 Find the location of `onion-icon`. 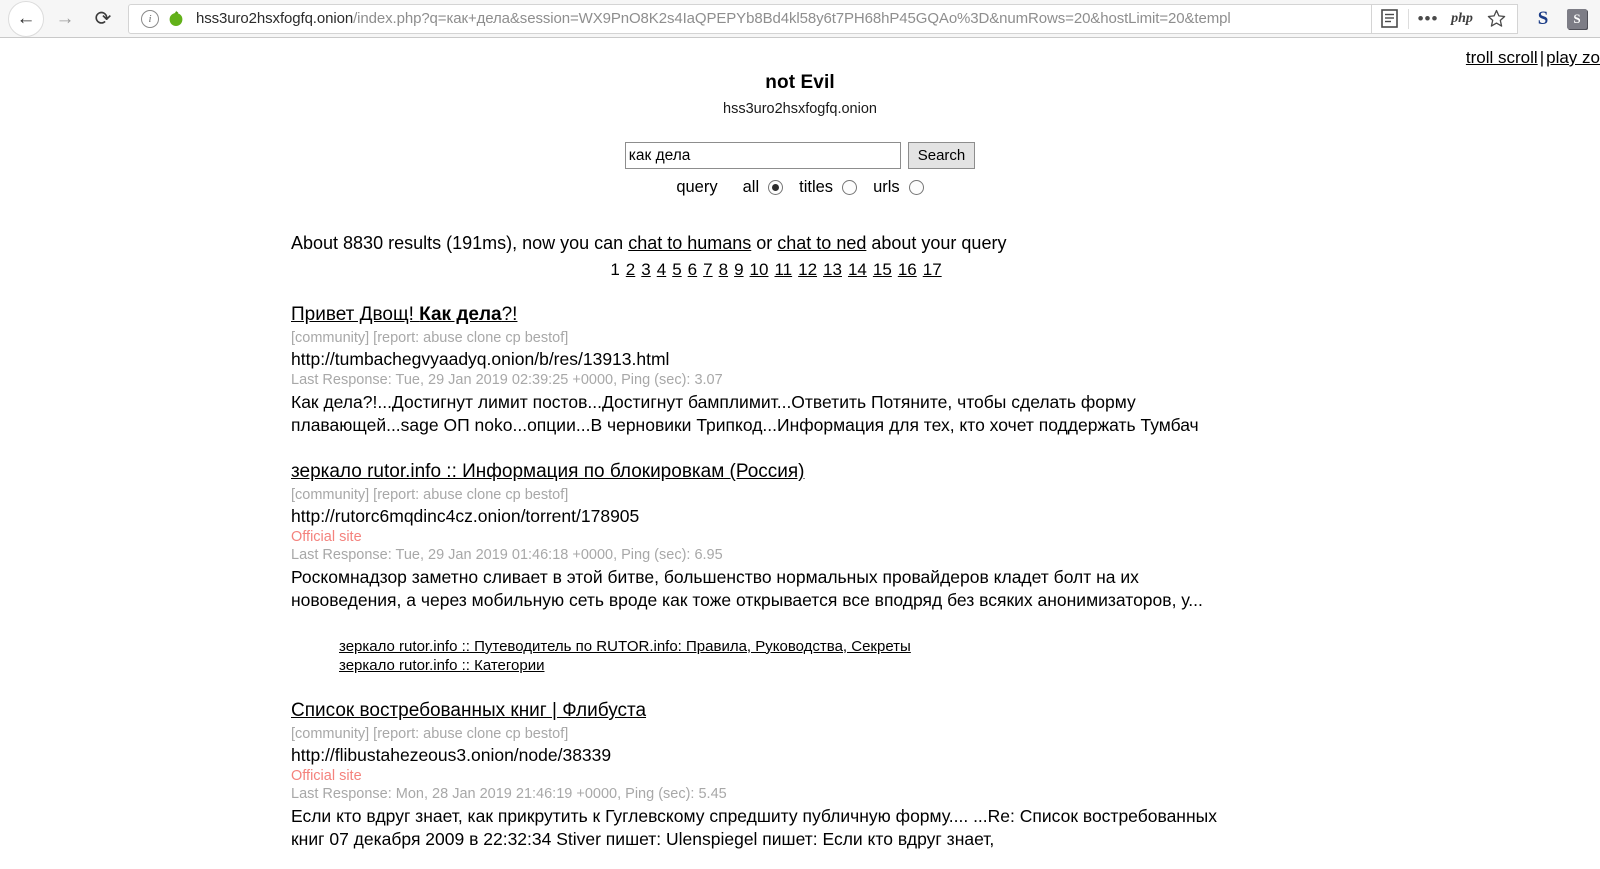

onion-icon is located at coordinates (176, 18).